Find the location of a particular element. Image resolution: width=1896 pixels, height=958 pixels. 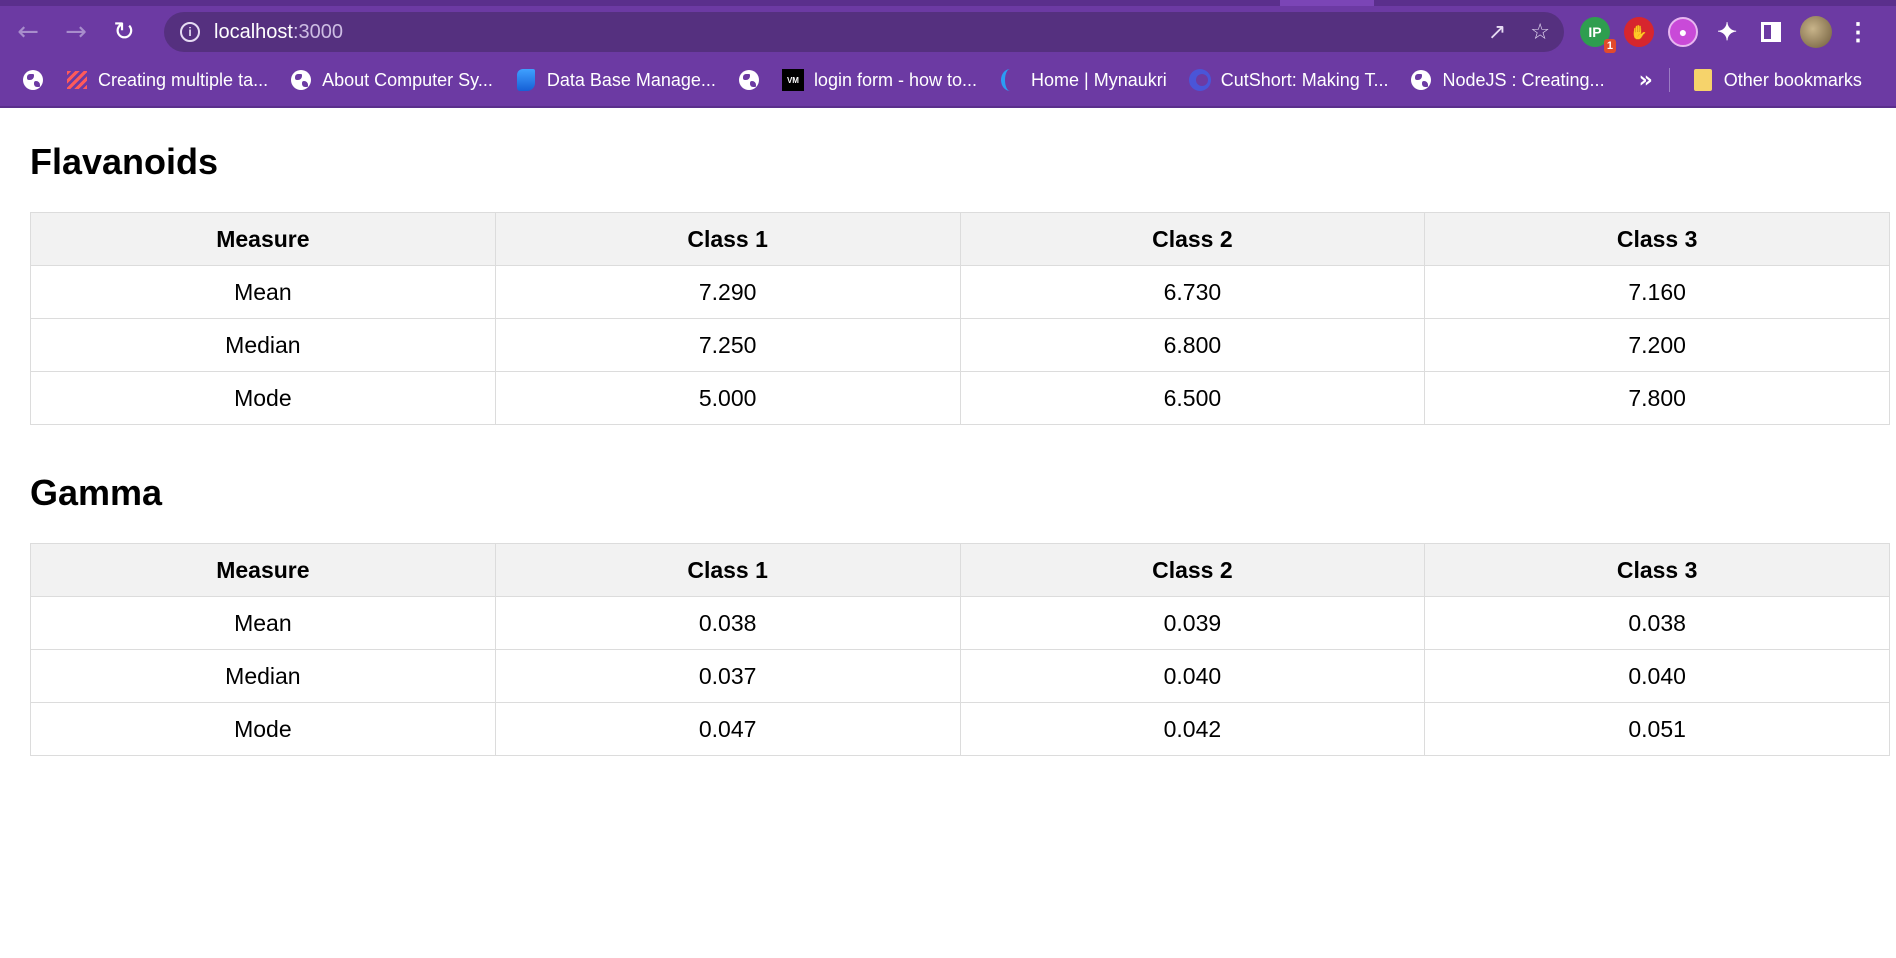

extension-hand-icon: ✋ is located at coordinates (1639, 32).